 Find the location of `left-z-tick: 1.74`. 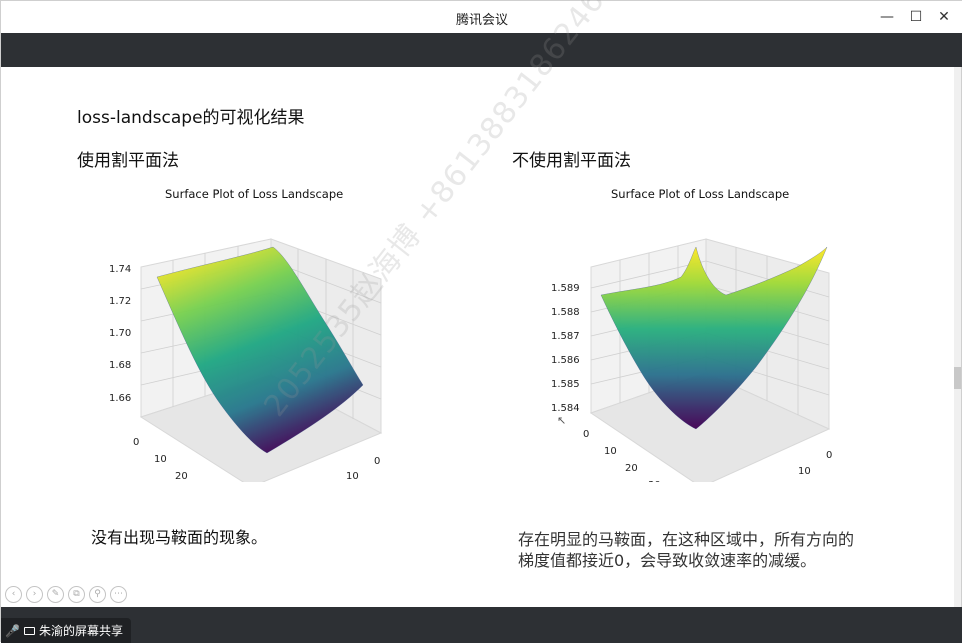

left-z-tick: 1.74 is located at coordinates (120, 269).